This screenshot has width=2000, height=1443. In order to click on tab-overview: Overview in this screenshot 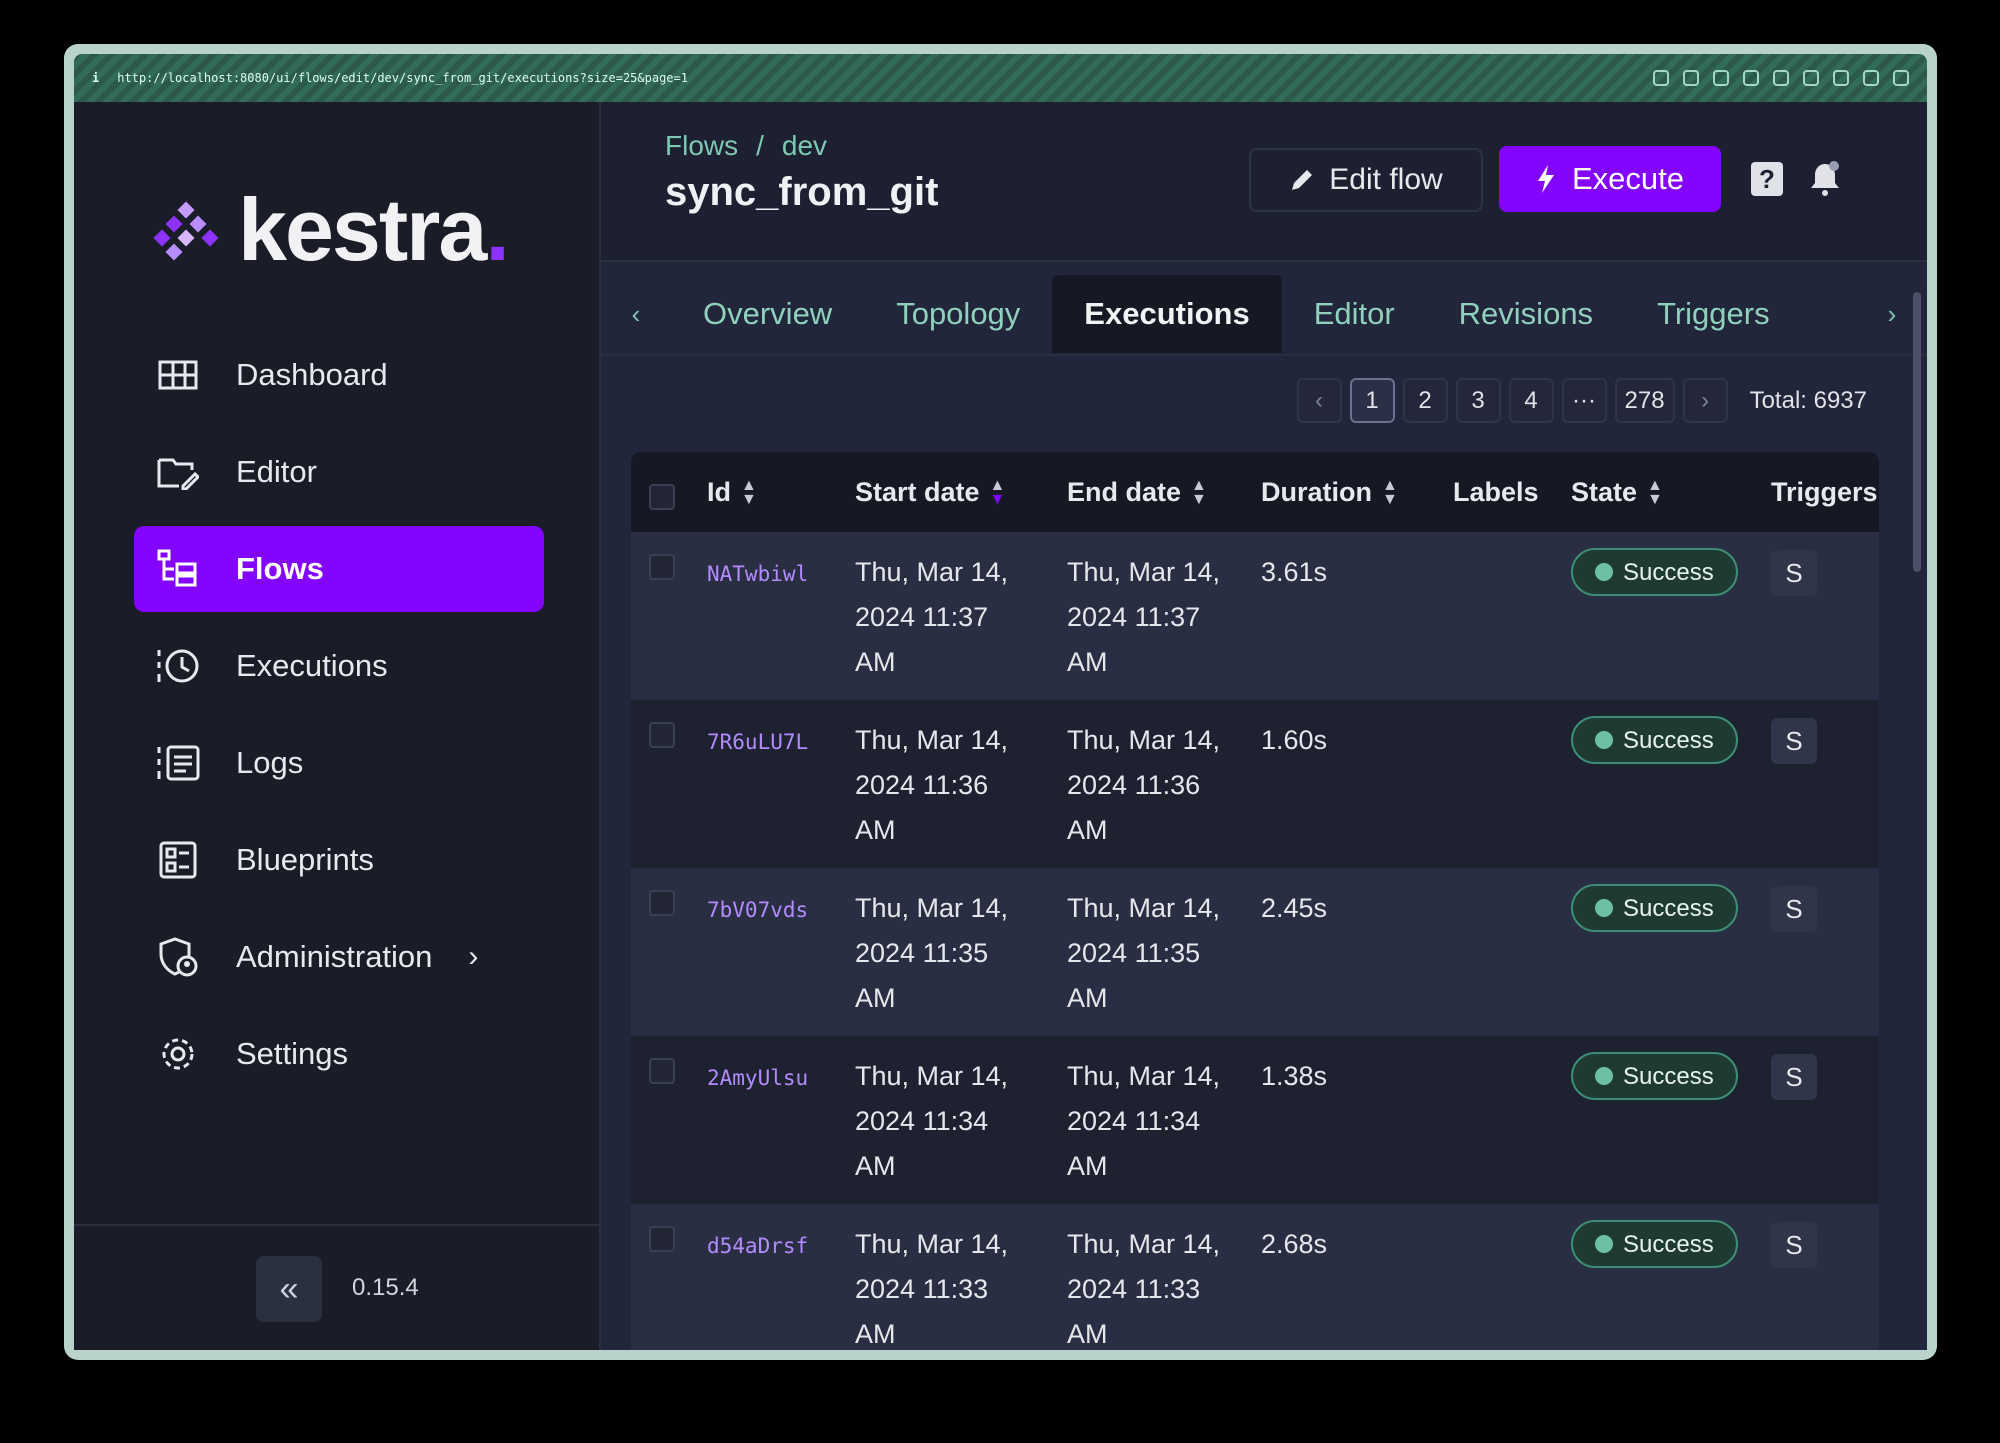, I will do `click(767, 314)`.